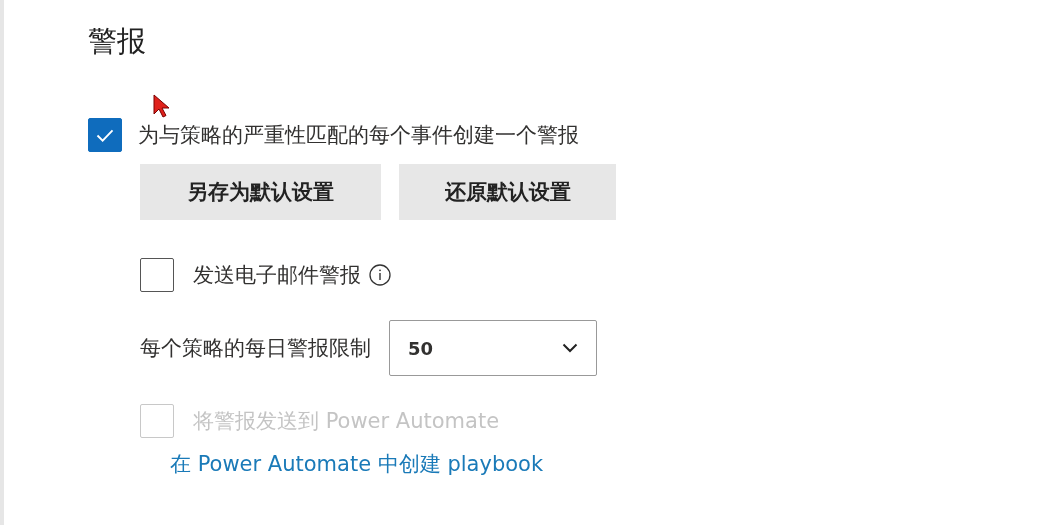  I want to click on action-button: 另存为默认设置, so click(260, 192).